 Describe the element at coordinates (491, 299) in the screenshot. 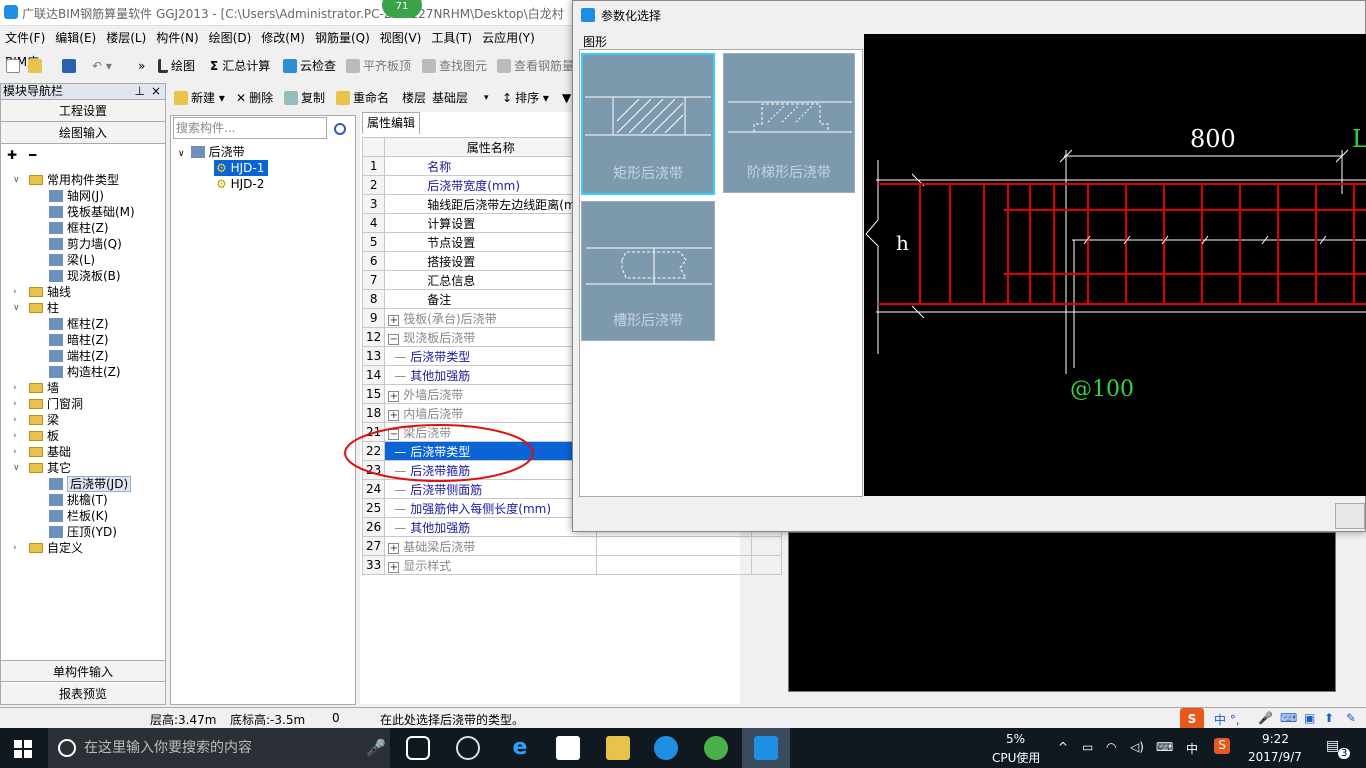

I see `property-name-cell: 备注` at that location.